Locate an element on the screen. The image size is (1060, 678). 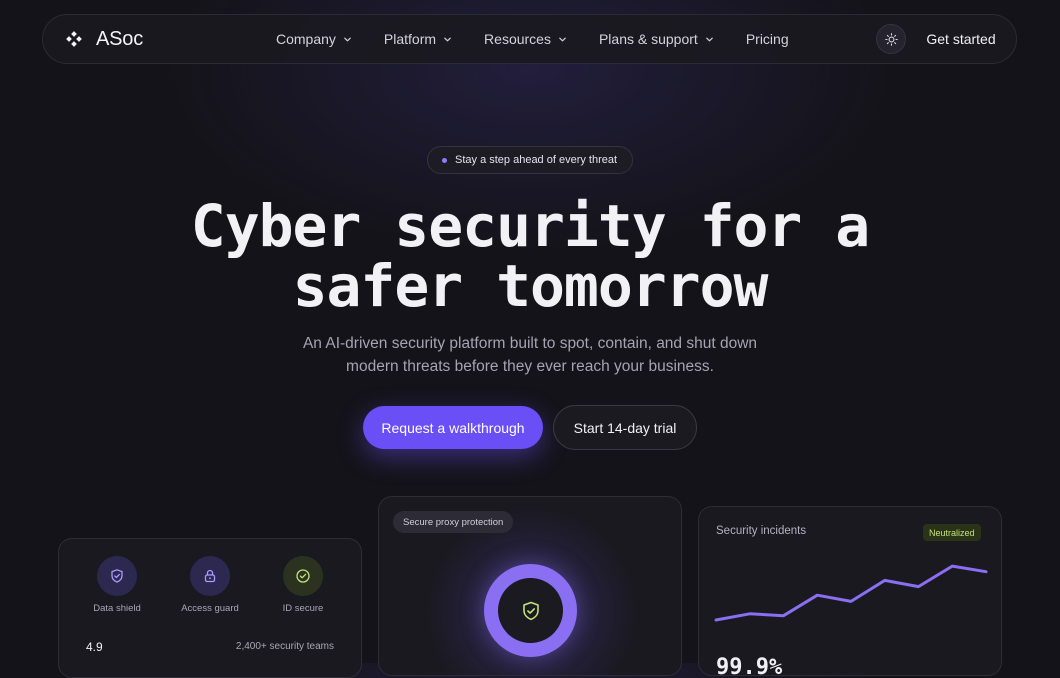
hero-badge-text: Stay a step ahead of every threat is located at coordinates (536, 160).